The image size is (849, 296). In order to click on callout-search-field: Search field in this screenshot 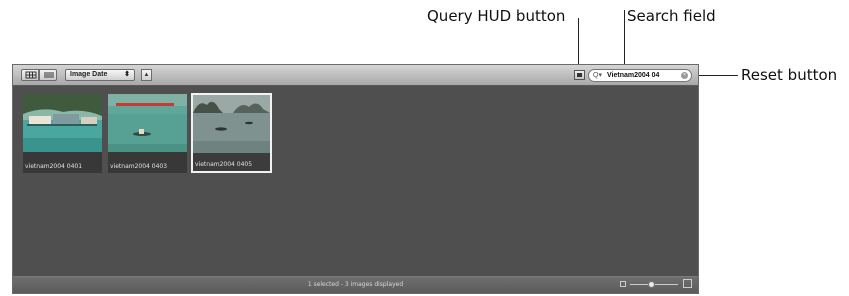, I will do `click(671, 16)`.